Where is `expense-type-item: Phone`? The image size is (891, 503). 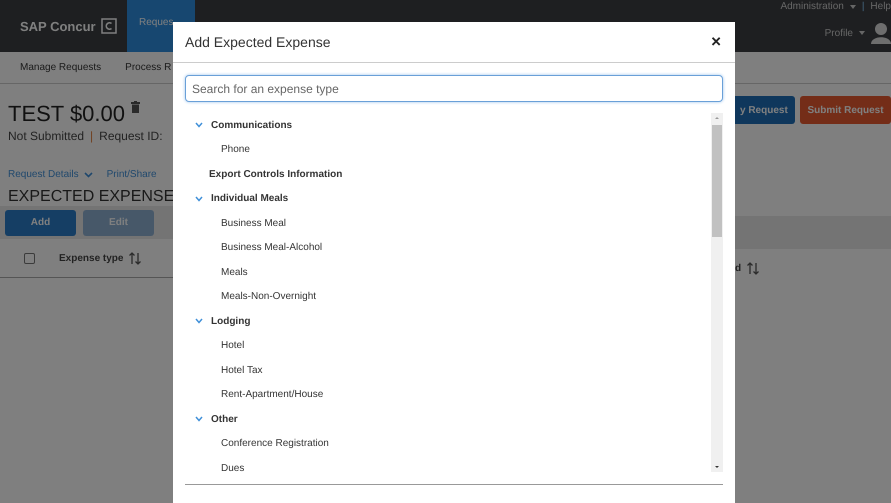
expense-type-item: Phone is located at coordinates (235, 150).